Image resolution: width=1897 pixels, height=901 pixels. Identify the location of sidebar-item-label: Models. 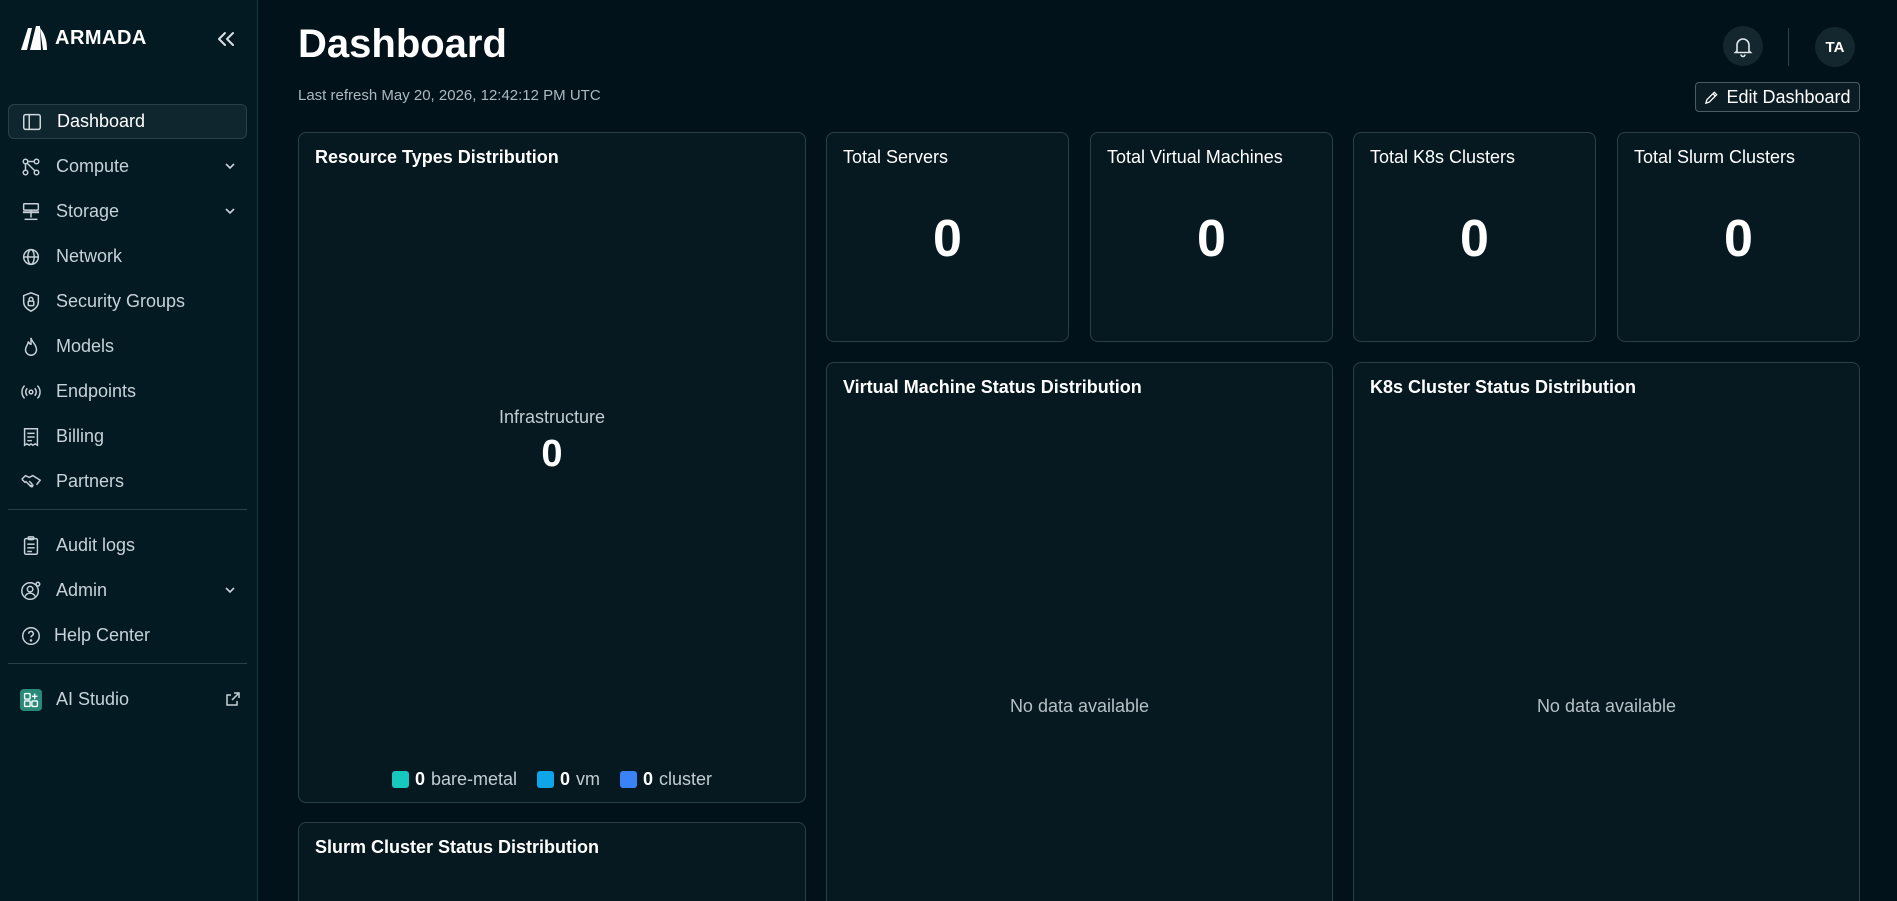
(85, 346).